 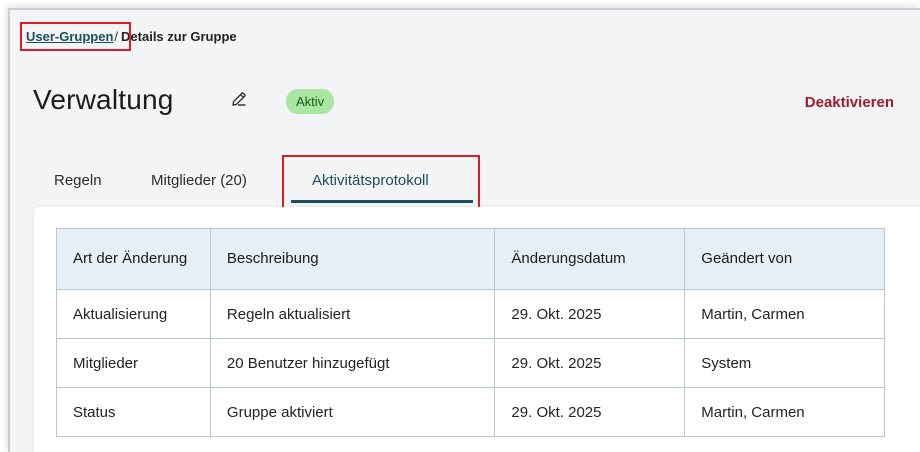 I want to click on breadcrumb-link-user-groups: User-Gruppen, so click(x=75, y=36).